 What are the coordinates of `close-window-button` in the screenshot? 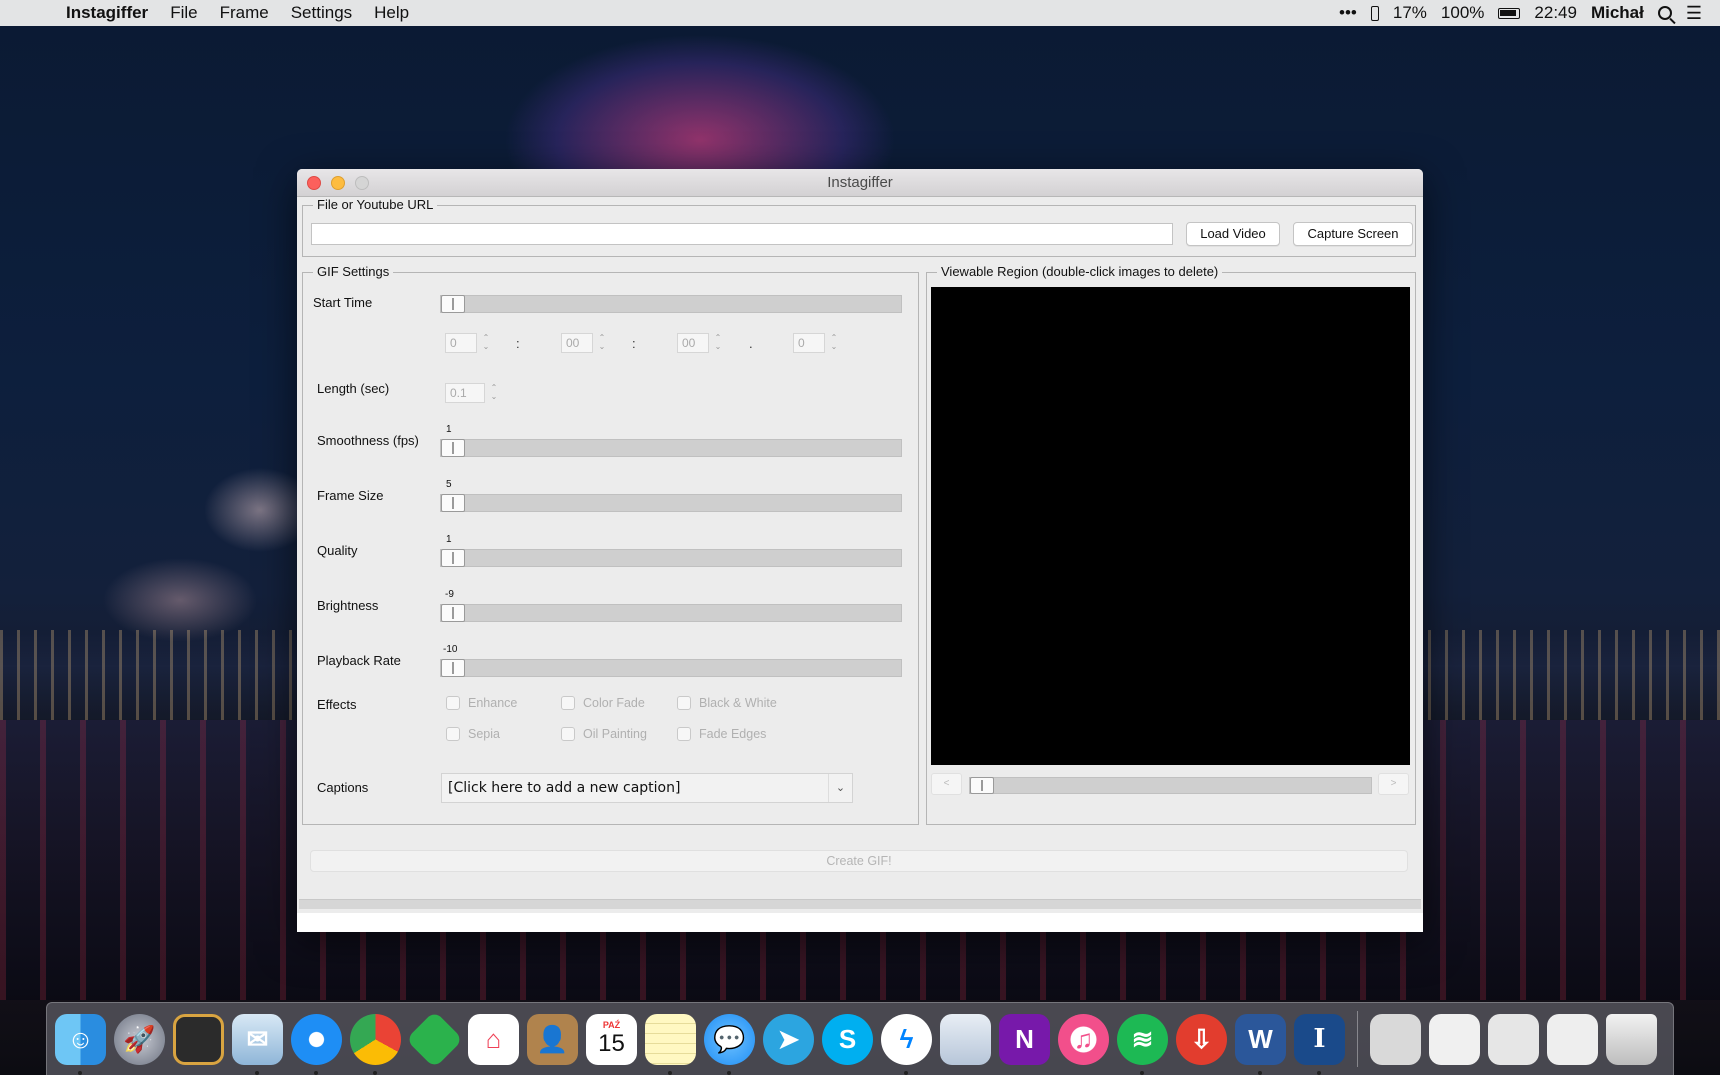 It's located at (314, 183).